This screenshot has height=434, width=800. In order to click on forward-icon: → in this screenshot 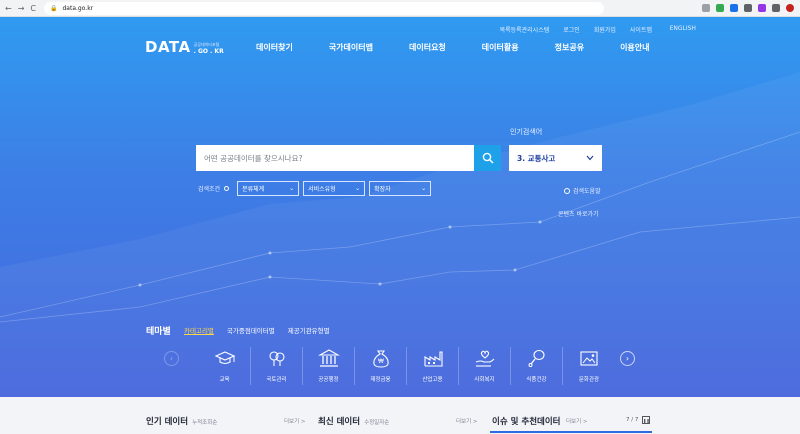, I will do `click(21, 8)`.